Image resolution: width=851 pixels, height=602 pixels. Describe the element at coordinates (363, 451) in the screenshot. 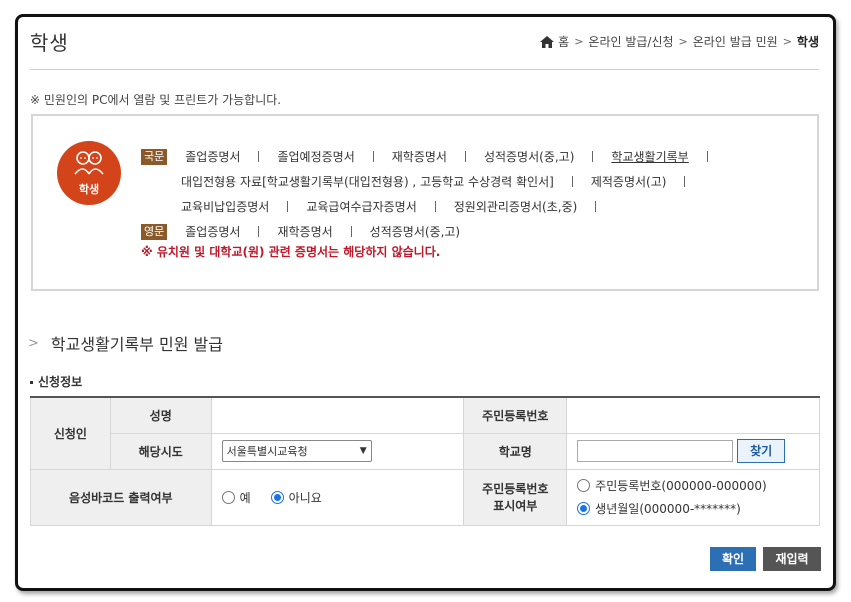

I see `chevron-down-icon: ▼` at that location.